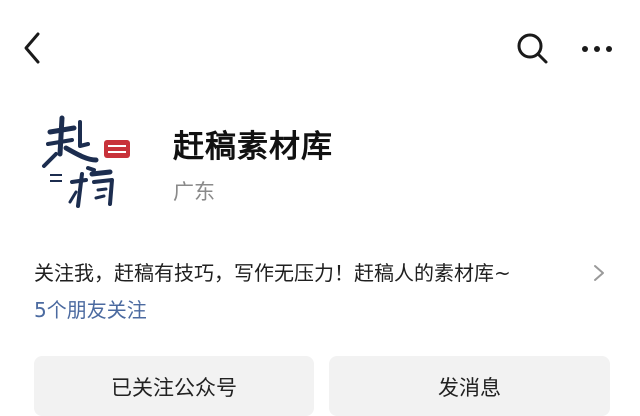  I want to click on chevron-left-icon, so click(32, 48).